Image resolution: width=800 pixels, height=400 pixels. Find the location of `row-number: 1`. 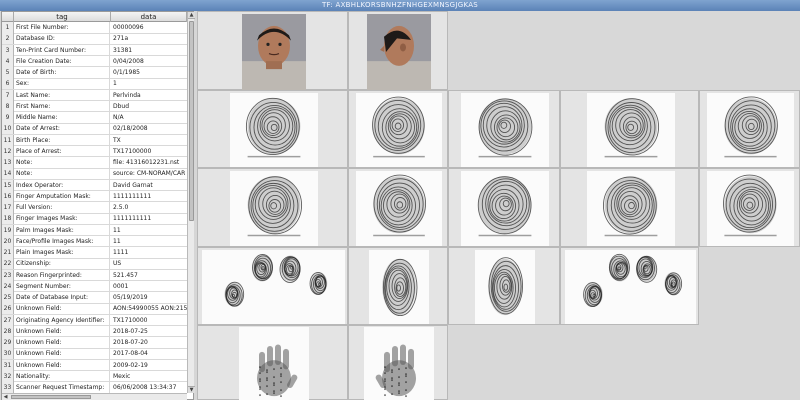

row-number: 1 is located at coordinates (8, 27).